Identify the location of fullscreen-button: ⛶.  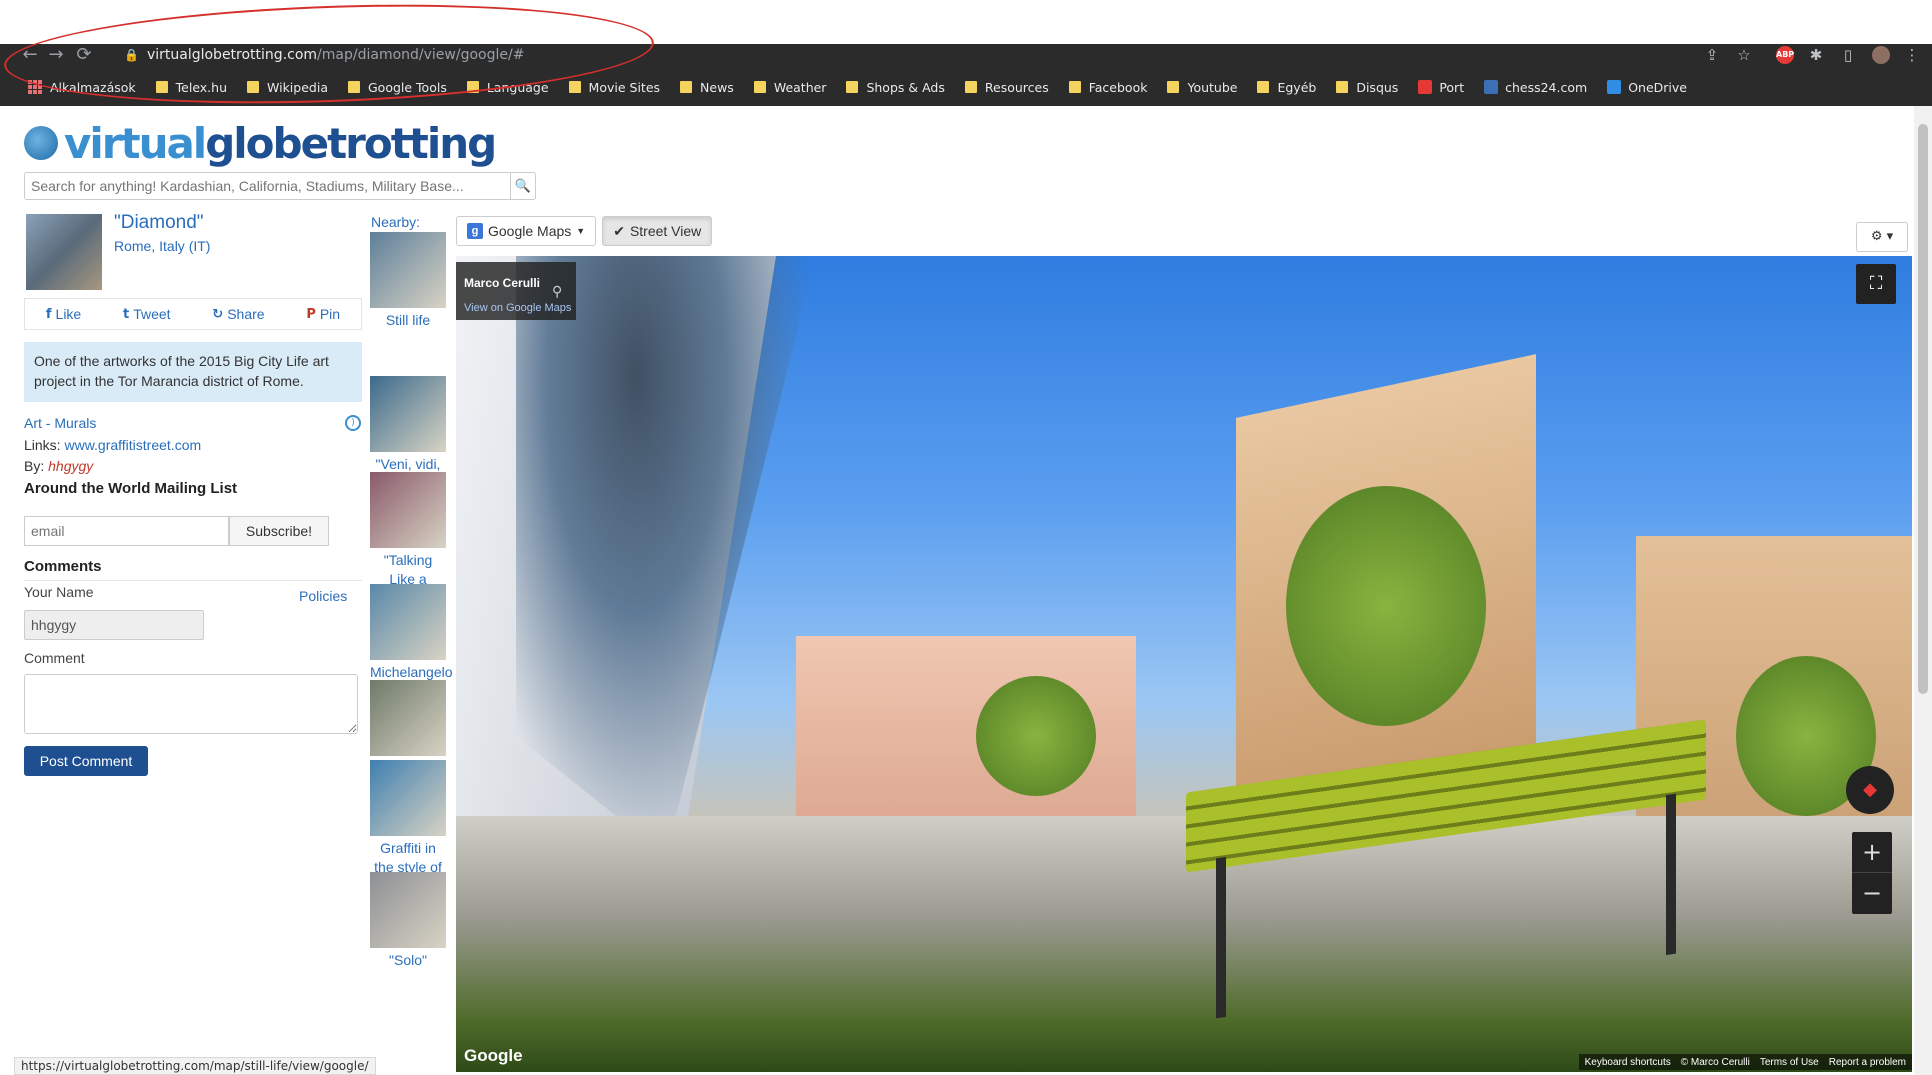
(1876, 284).